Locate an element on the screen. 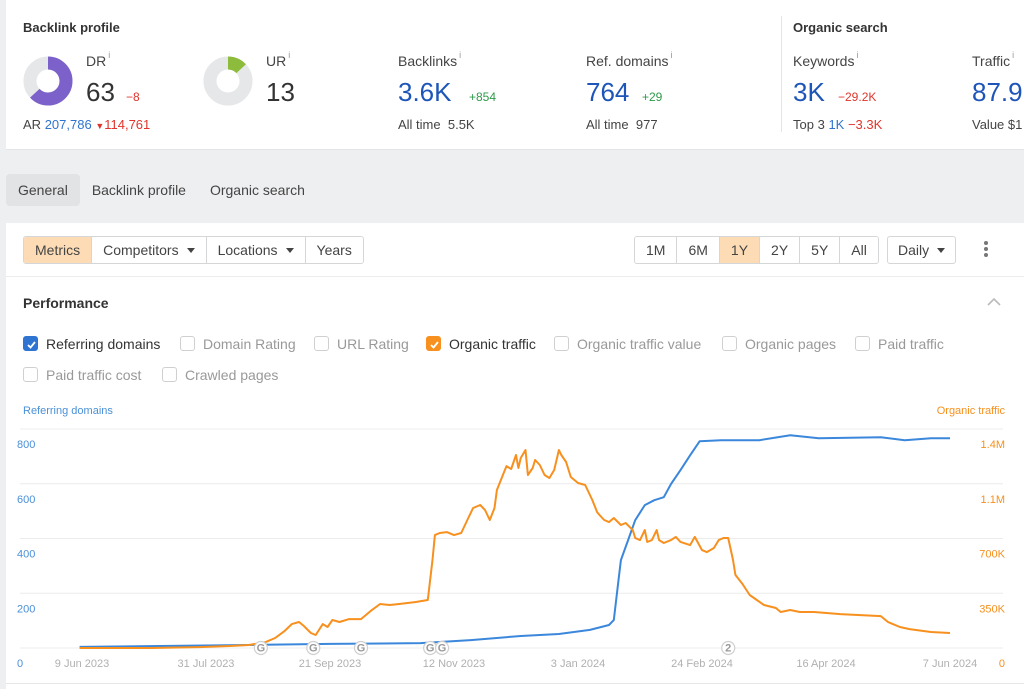 Image resolution: width=1024 pixels, height=689 pixels. range-1m-button: 1M is located at coordinates (656, 250).